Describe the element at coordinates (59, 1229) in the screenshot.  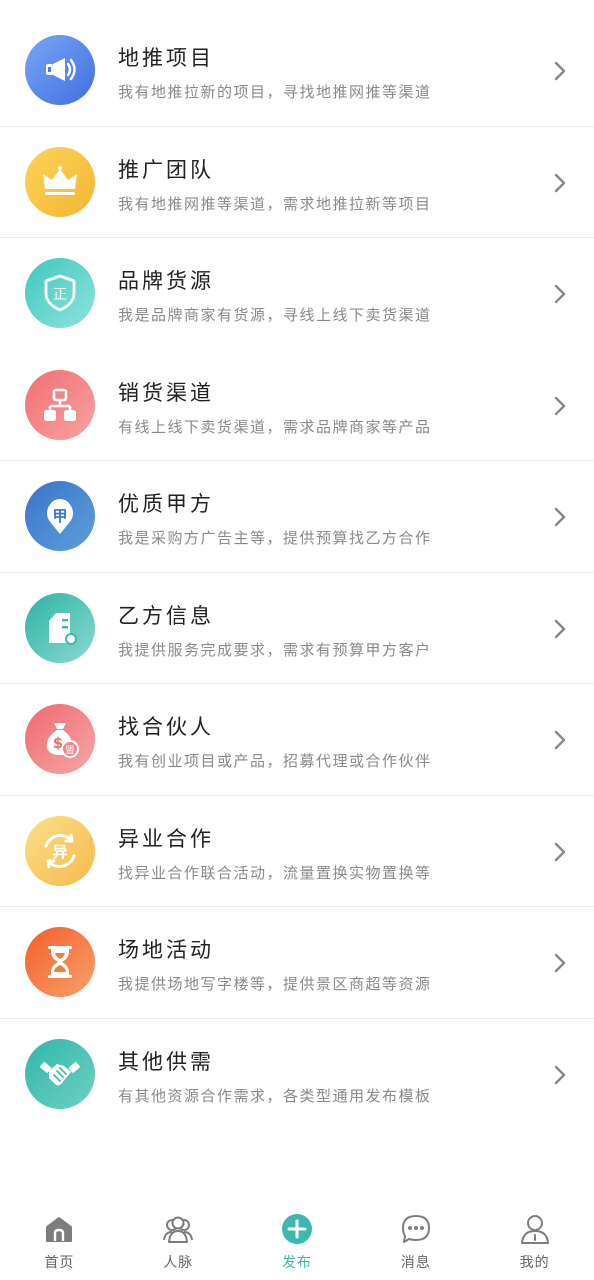
I see `home-icon` at that location.